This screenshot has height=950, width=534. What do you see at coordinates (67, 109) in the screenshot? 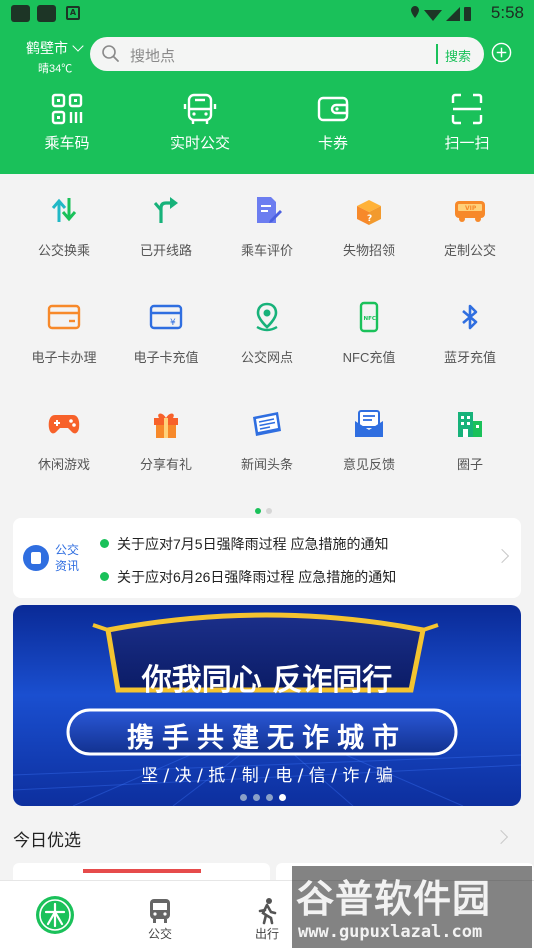
I see `qr-code-icon` at bounding box center [67, 109].